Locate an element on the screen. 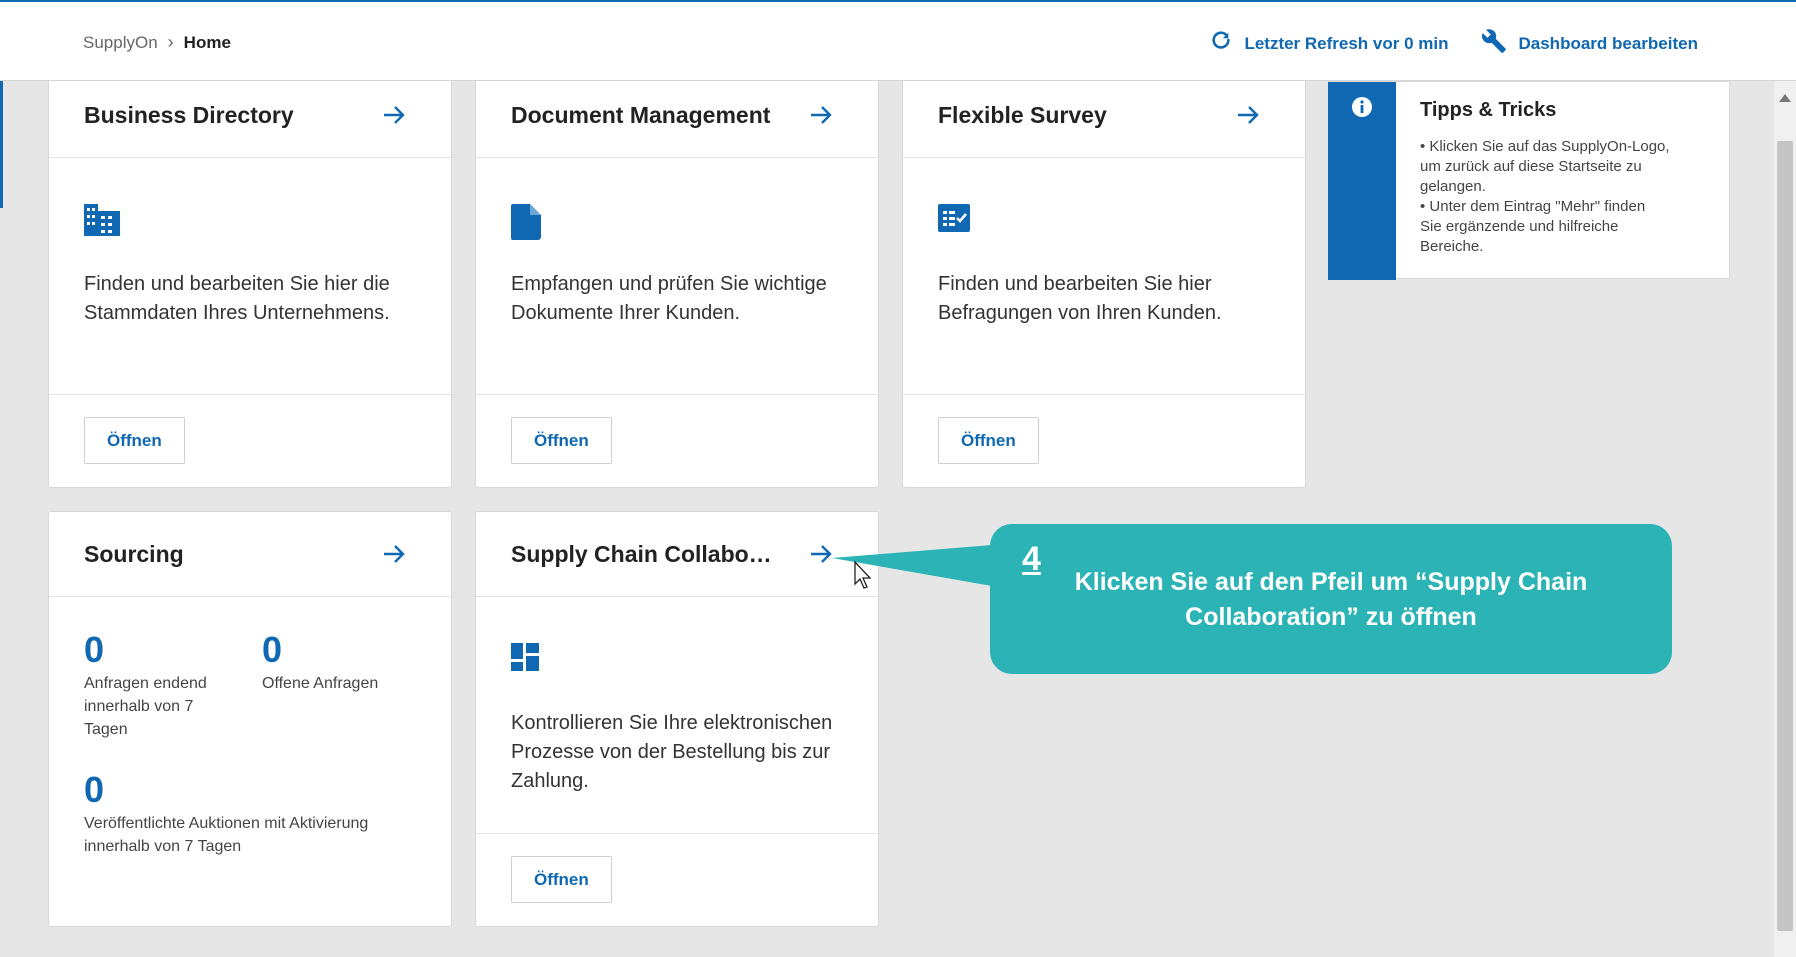  breadcrumb: SupplyOn › Home is located at coordinates (157, 42).